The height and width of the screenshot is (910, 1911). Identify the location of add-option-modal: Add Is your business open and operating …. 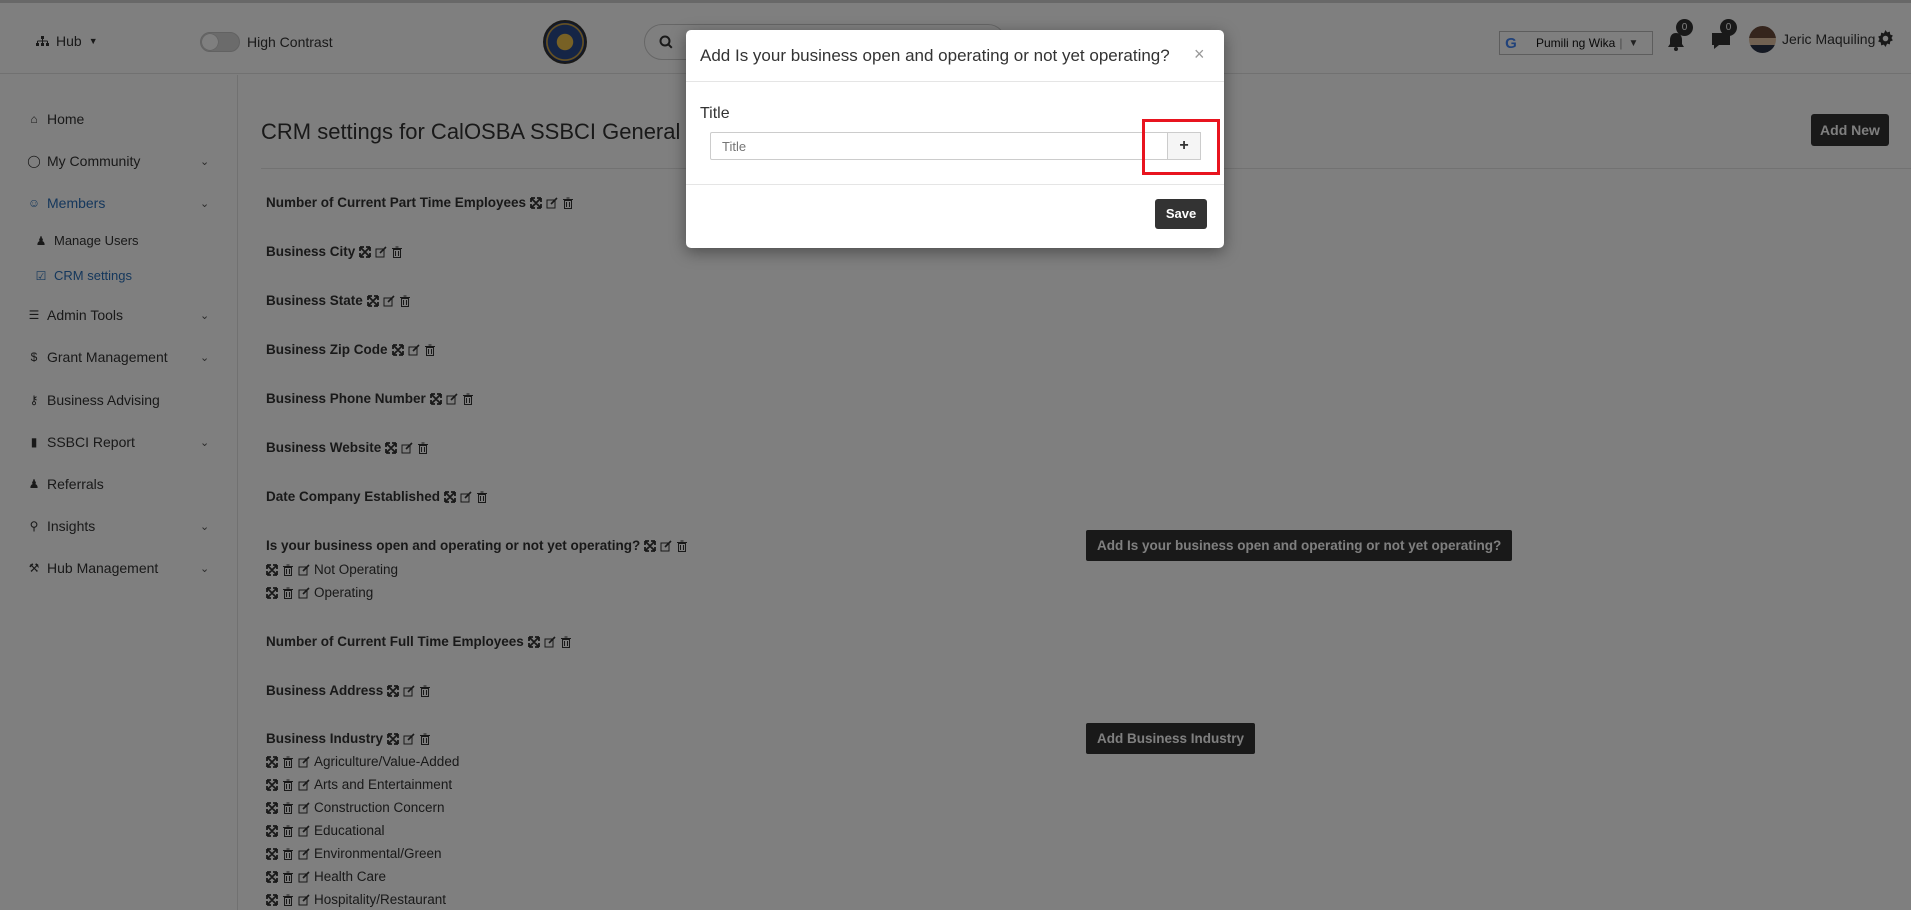
(955, 139).